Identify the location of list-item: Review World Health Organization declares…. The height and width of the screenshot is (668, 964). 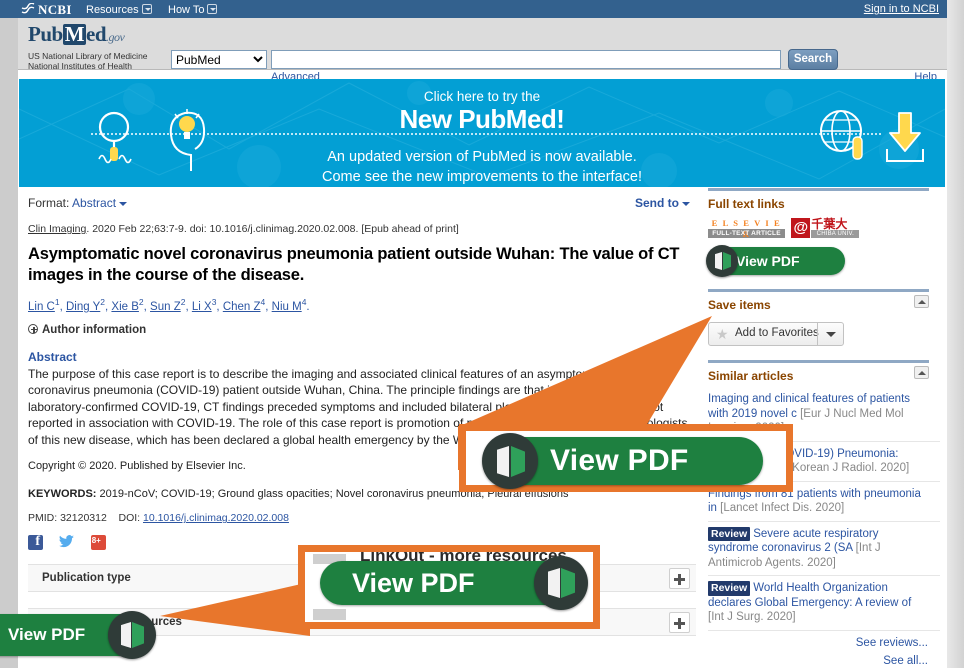
(824, 603).